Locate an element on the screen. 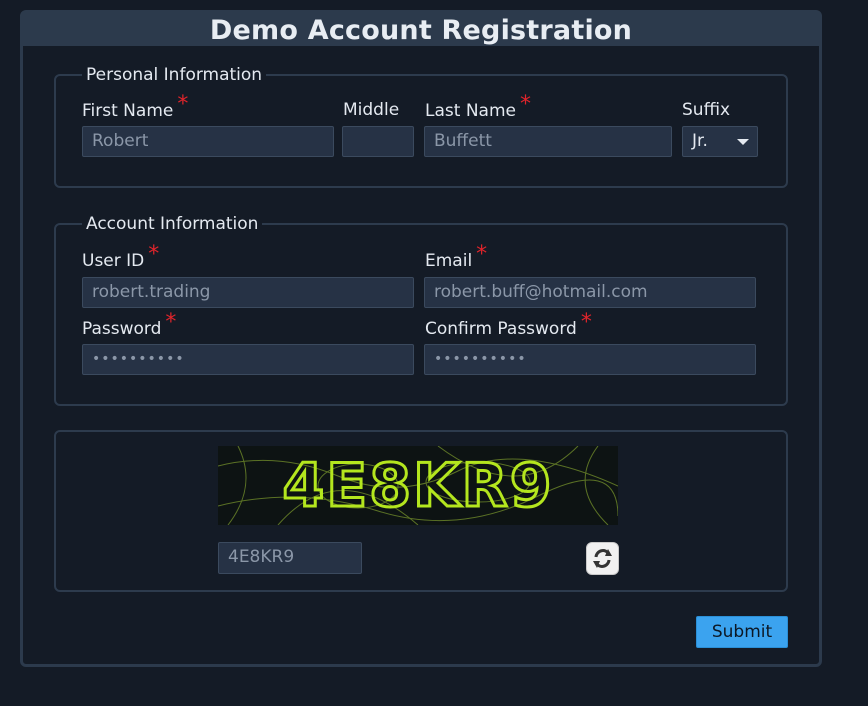 Image resolution: width=868 pixels, height=706 pixels. form-title: Demo Account Registration is located at coordinates (421, 30).